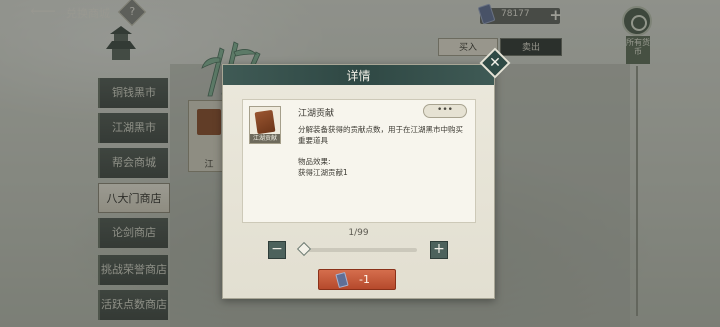  I want to click on close-icon: ✕, so click(495, 63).